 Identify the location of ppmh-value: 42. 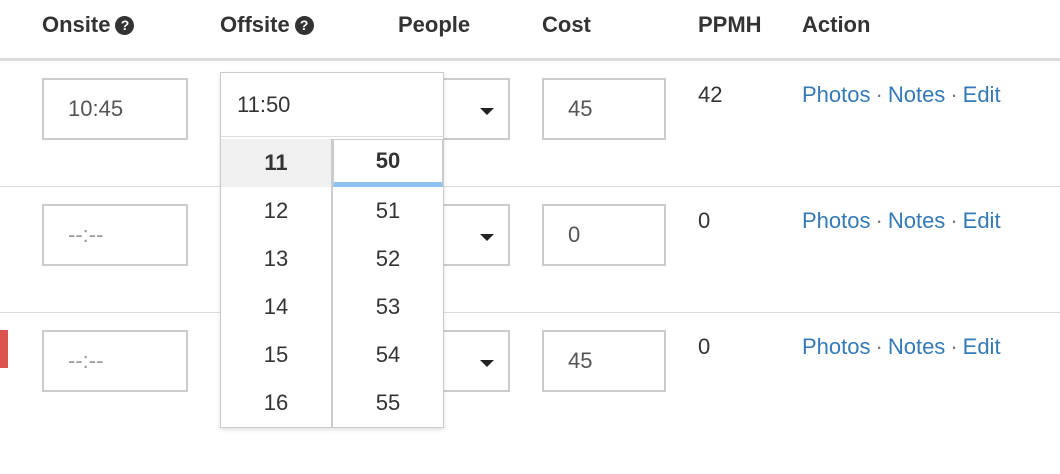
(710, 94).